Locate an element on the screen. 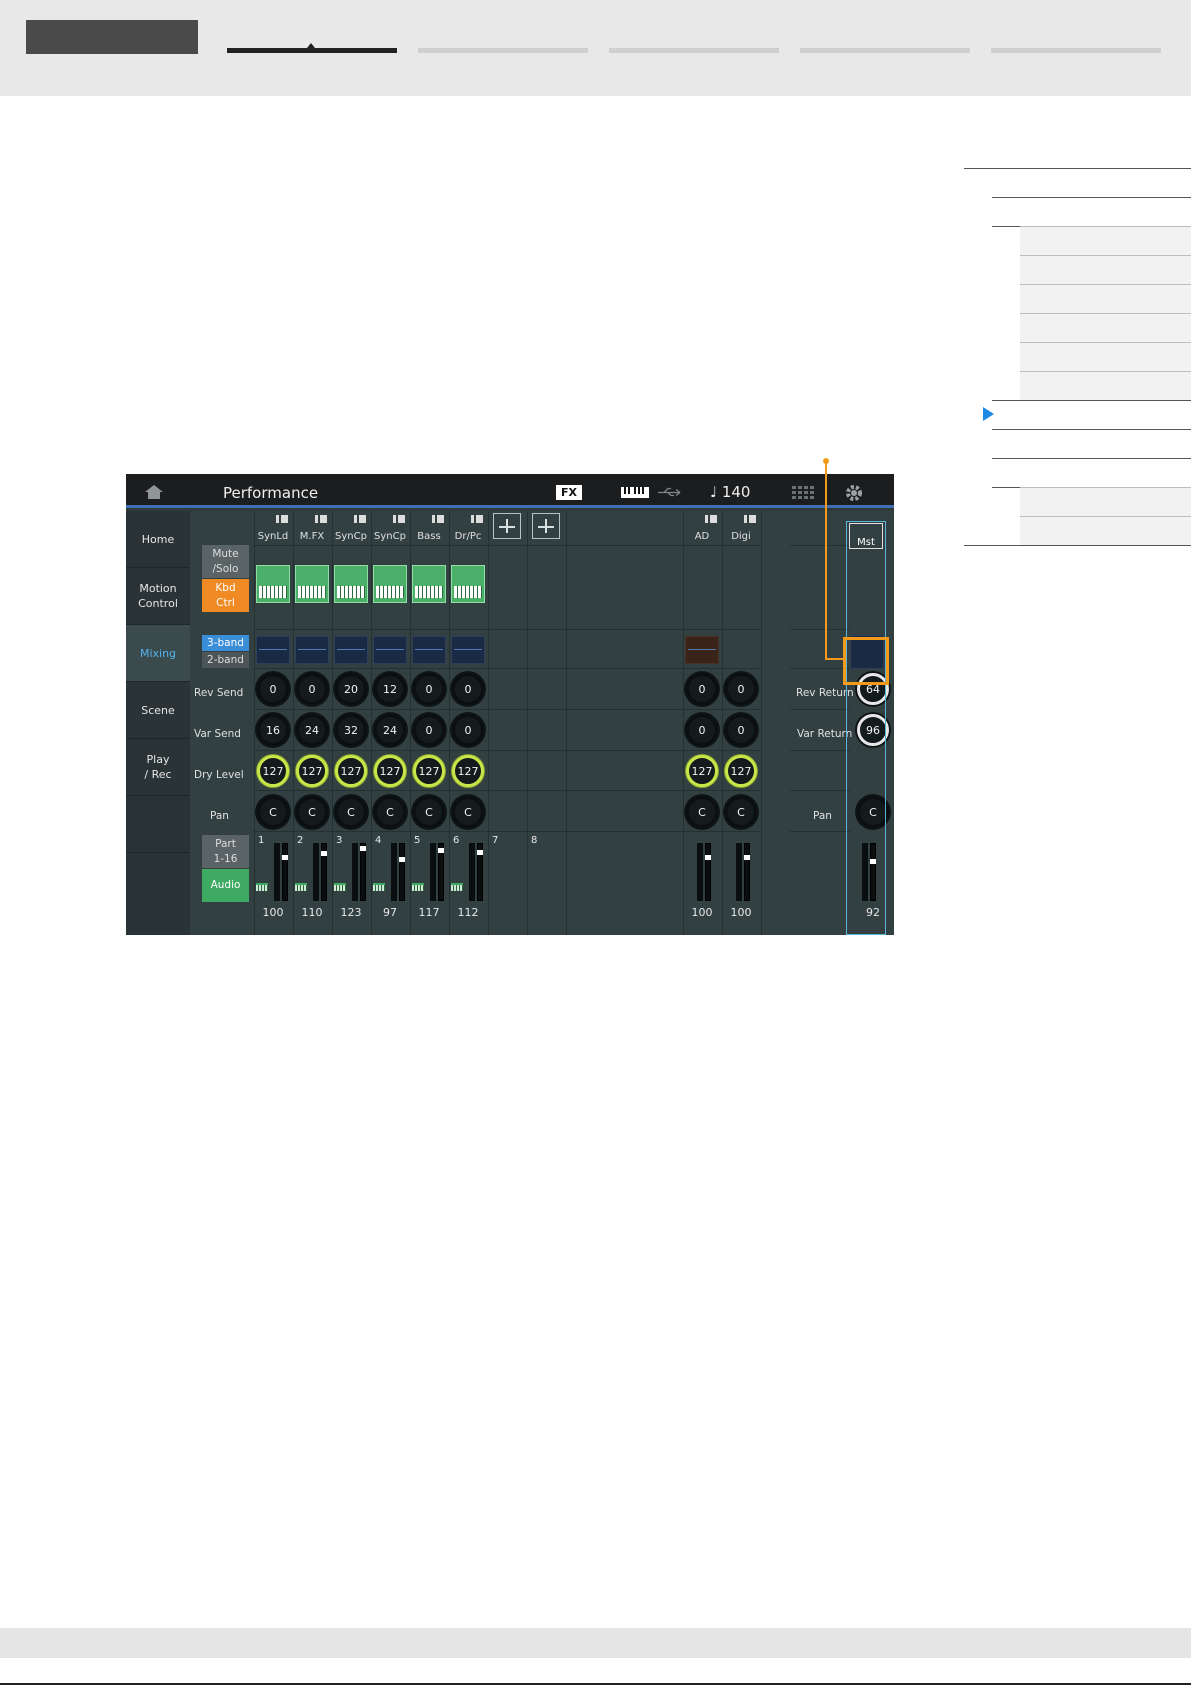 This screenshot has width=1191, height=1685. part-name: Bass is located at coordinates (429, 536).